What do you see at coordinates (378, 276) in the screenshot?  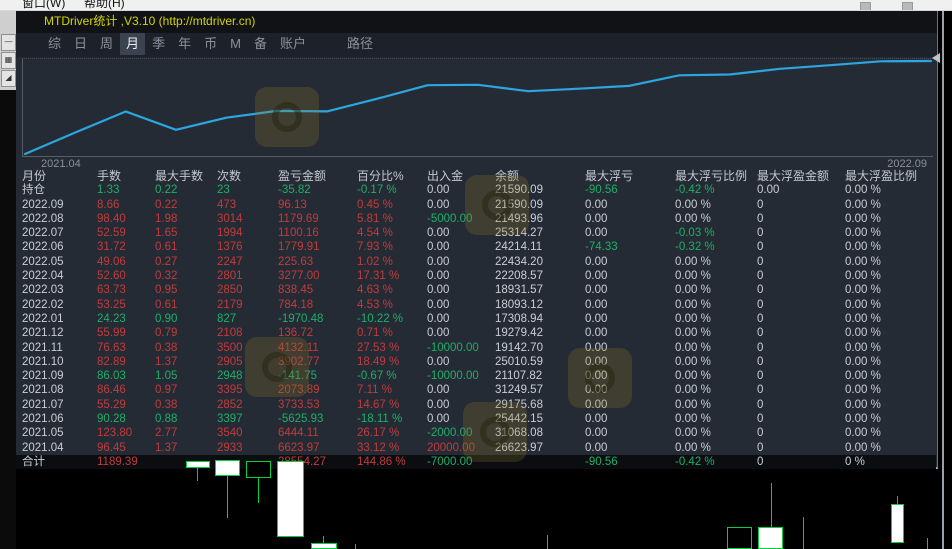 I see `cell-4: 17.31 %` at bounding box center [378, 276].